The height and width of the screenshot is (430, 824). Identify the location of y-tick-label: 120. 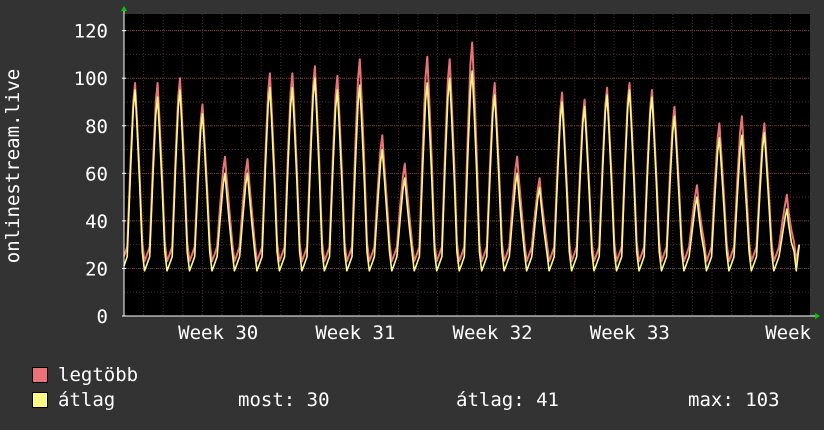
(91, 32).